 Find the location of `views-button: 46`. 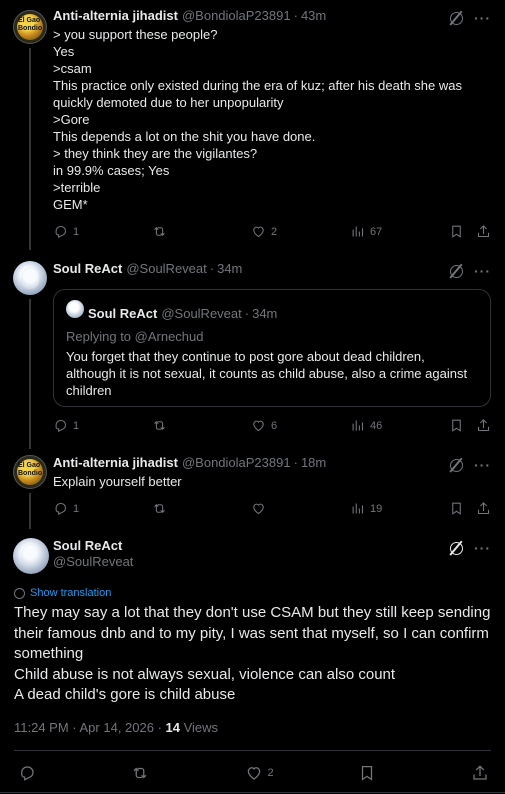

views-button: 46 is located at coordinates (370, 425).